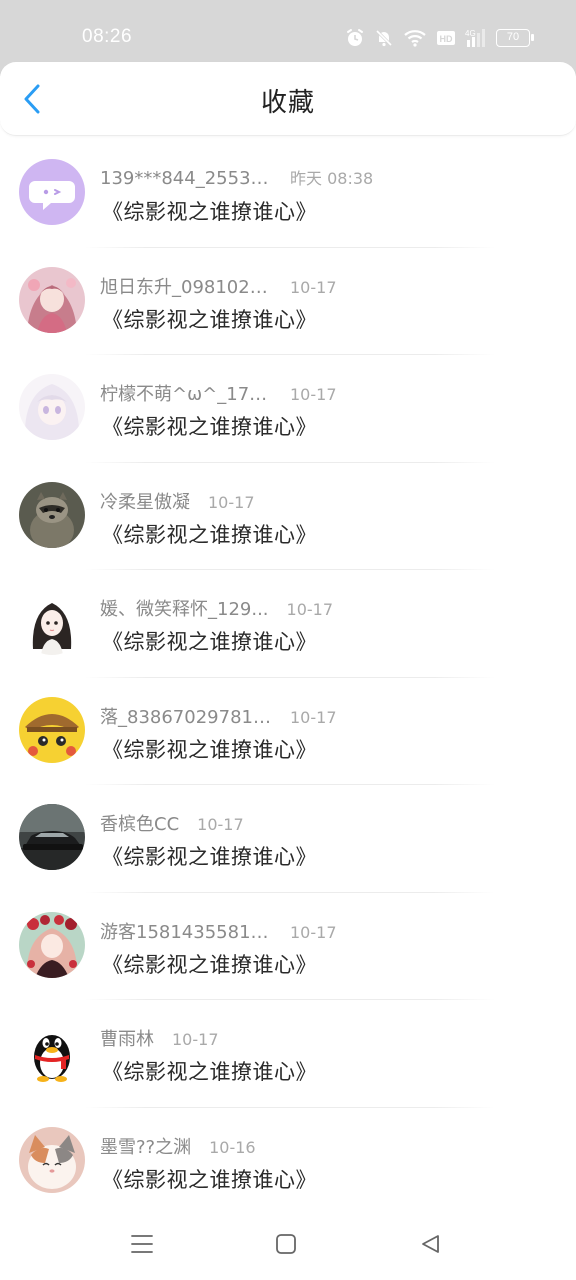  I want to click on username: 墨雪??之渊, so click(146, 1147).